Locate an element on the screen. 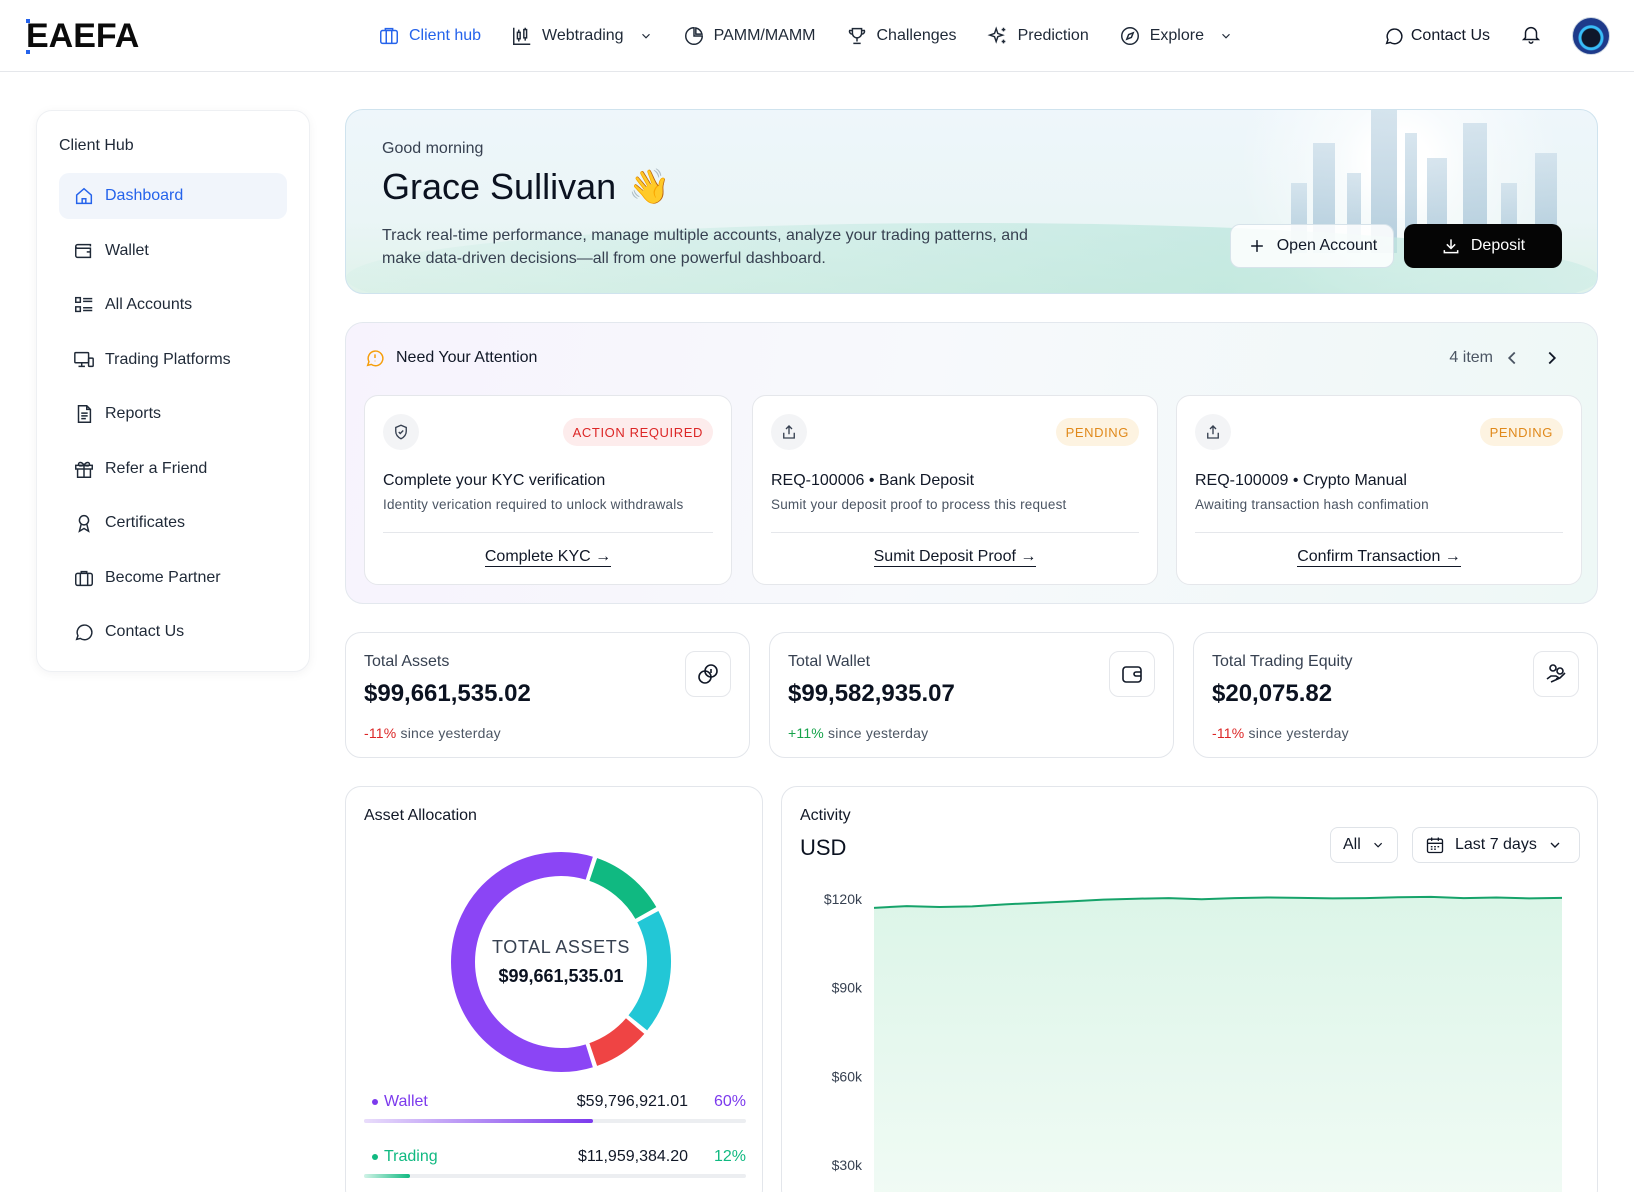 The height and width of the screenshot is (1192, 1634). sidebar-item-all-accounts: All Accounts is located at coordinates (173, 305).